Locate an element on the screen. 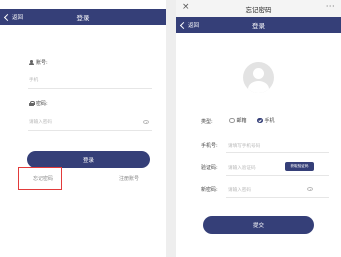 The width and height of the screenshot is (341, 257). reset-header: 返回 登录 is located at coordinates (258, 25).